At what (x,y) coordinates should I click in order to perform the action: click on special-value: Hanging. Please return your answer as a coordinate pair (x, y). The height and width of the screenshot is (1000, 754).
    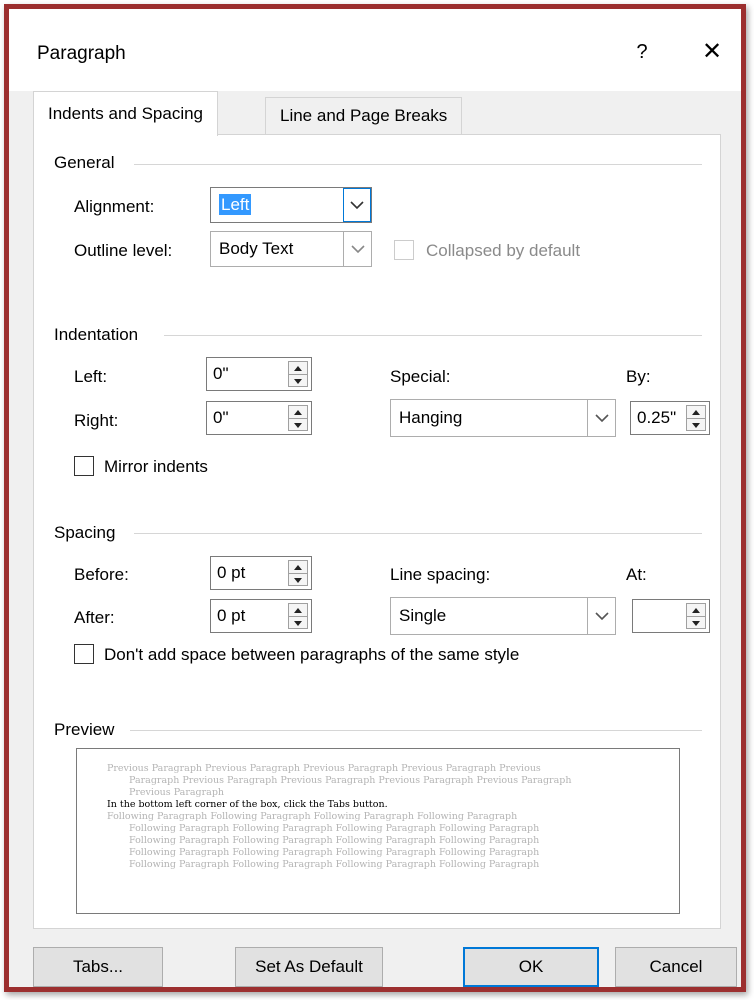
    Looking at the image, I should click on (431, 417).